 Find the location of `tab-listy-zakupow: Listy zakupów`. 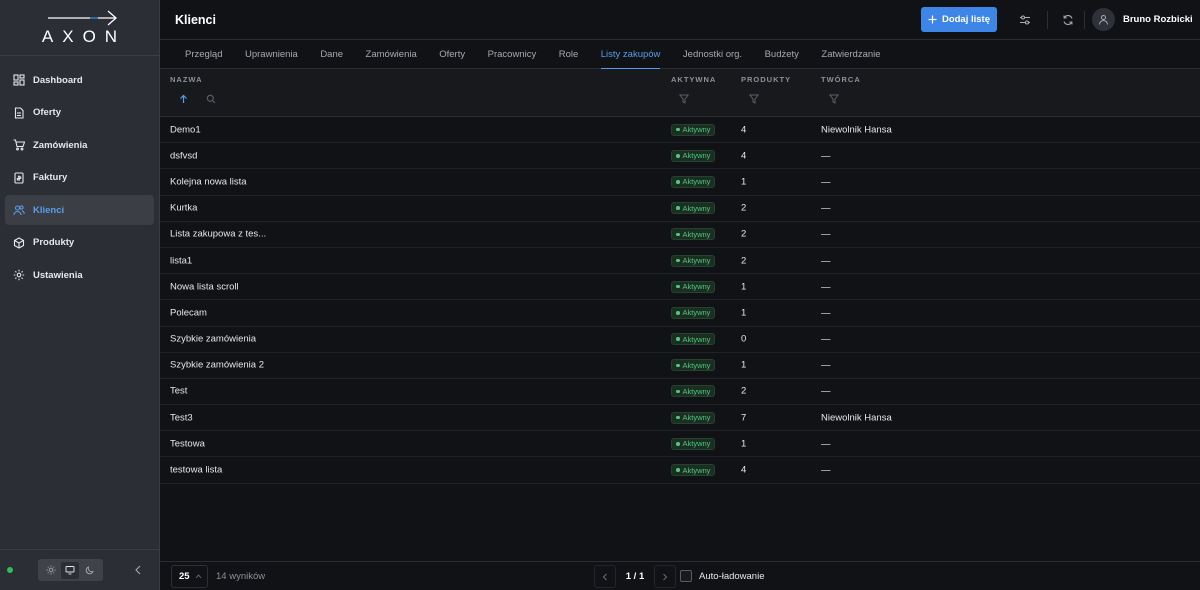

tab-listy-zakupow: Listy zakupów is located at coordinates (630, 54).